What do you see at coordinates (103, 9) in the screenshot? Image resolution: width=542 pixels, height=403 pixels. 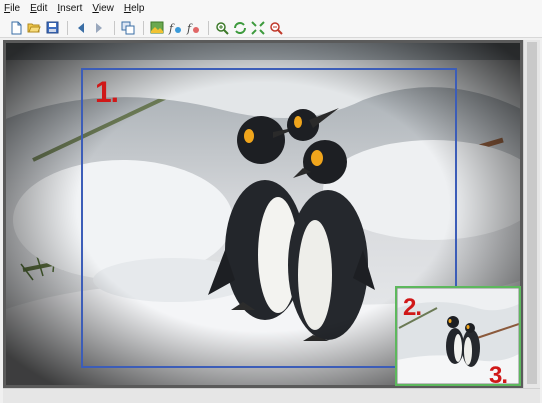 I see `menu-view: View` at bounding box center [103, 9].